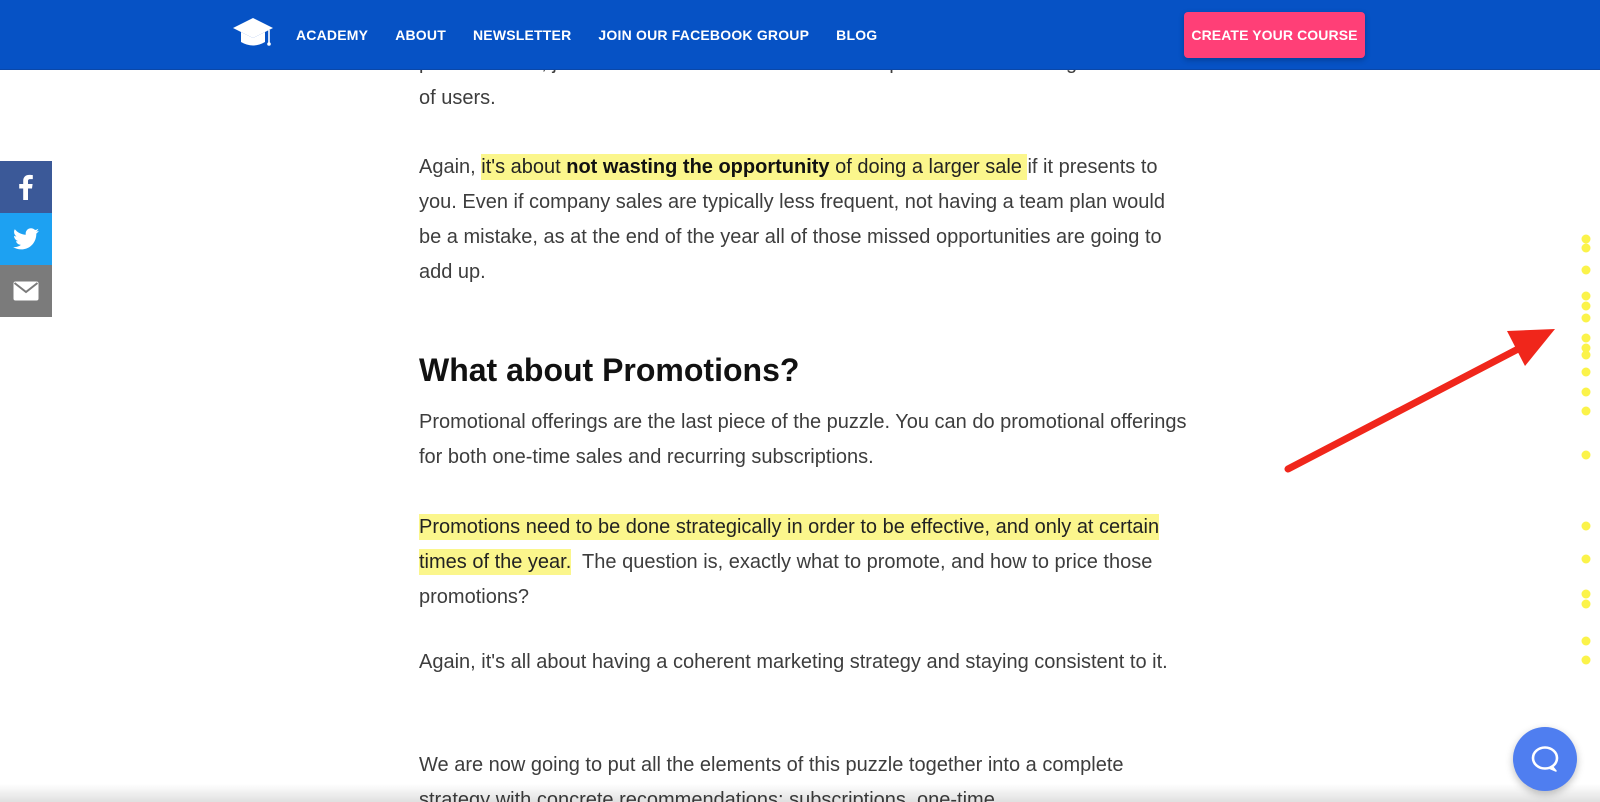 This screenshot has width=1600, height=802. Describe the element at coordinates (1274, 35) in the screenshot. I see `create-course-button: CREATE YOUR COURSE` at that location.